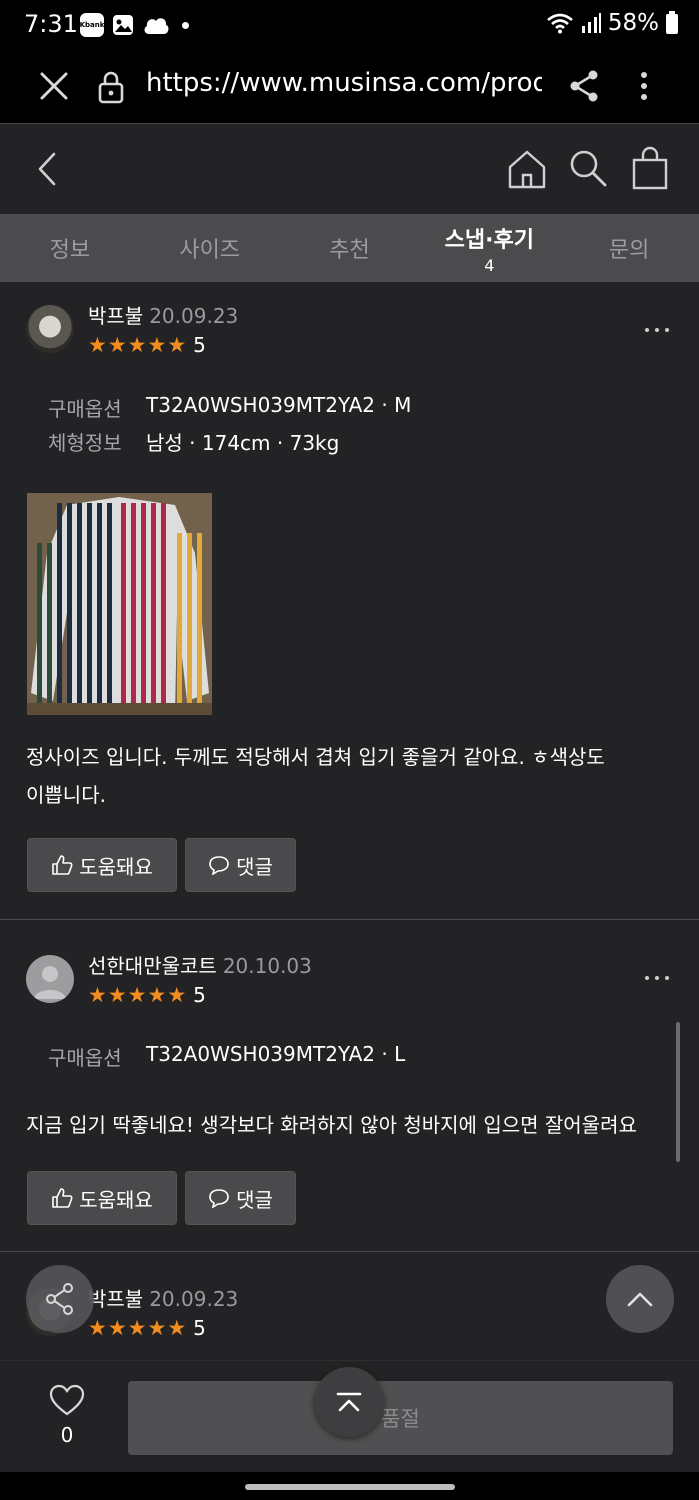 Image resolution: width=699 pixels, height=1500 pixels. I want to click on signal-icon, so click(591, 23).